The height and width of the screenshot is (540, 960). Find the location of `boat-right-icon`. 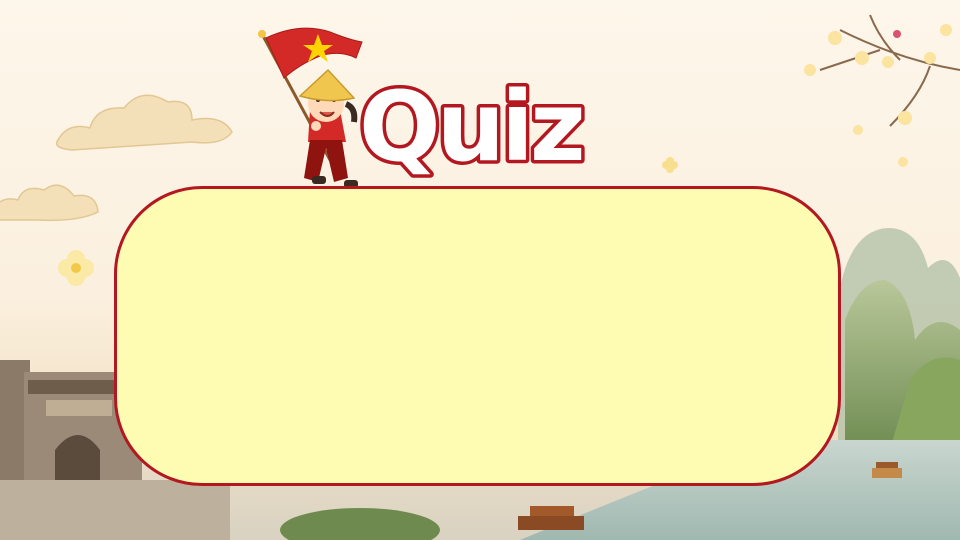

boat-right-icon is located at coordinates (887, 470).